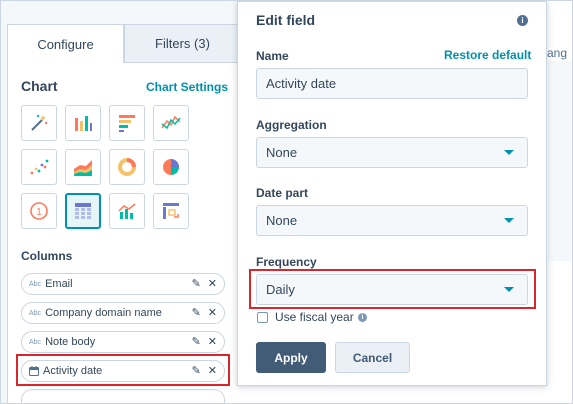  Describe the element at coordinates (560, 161) in the screenshot. I see `background-area` at that location.